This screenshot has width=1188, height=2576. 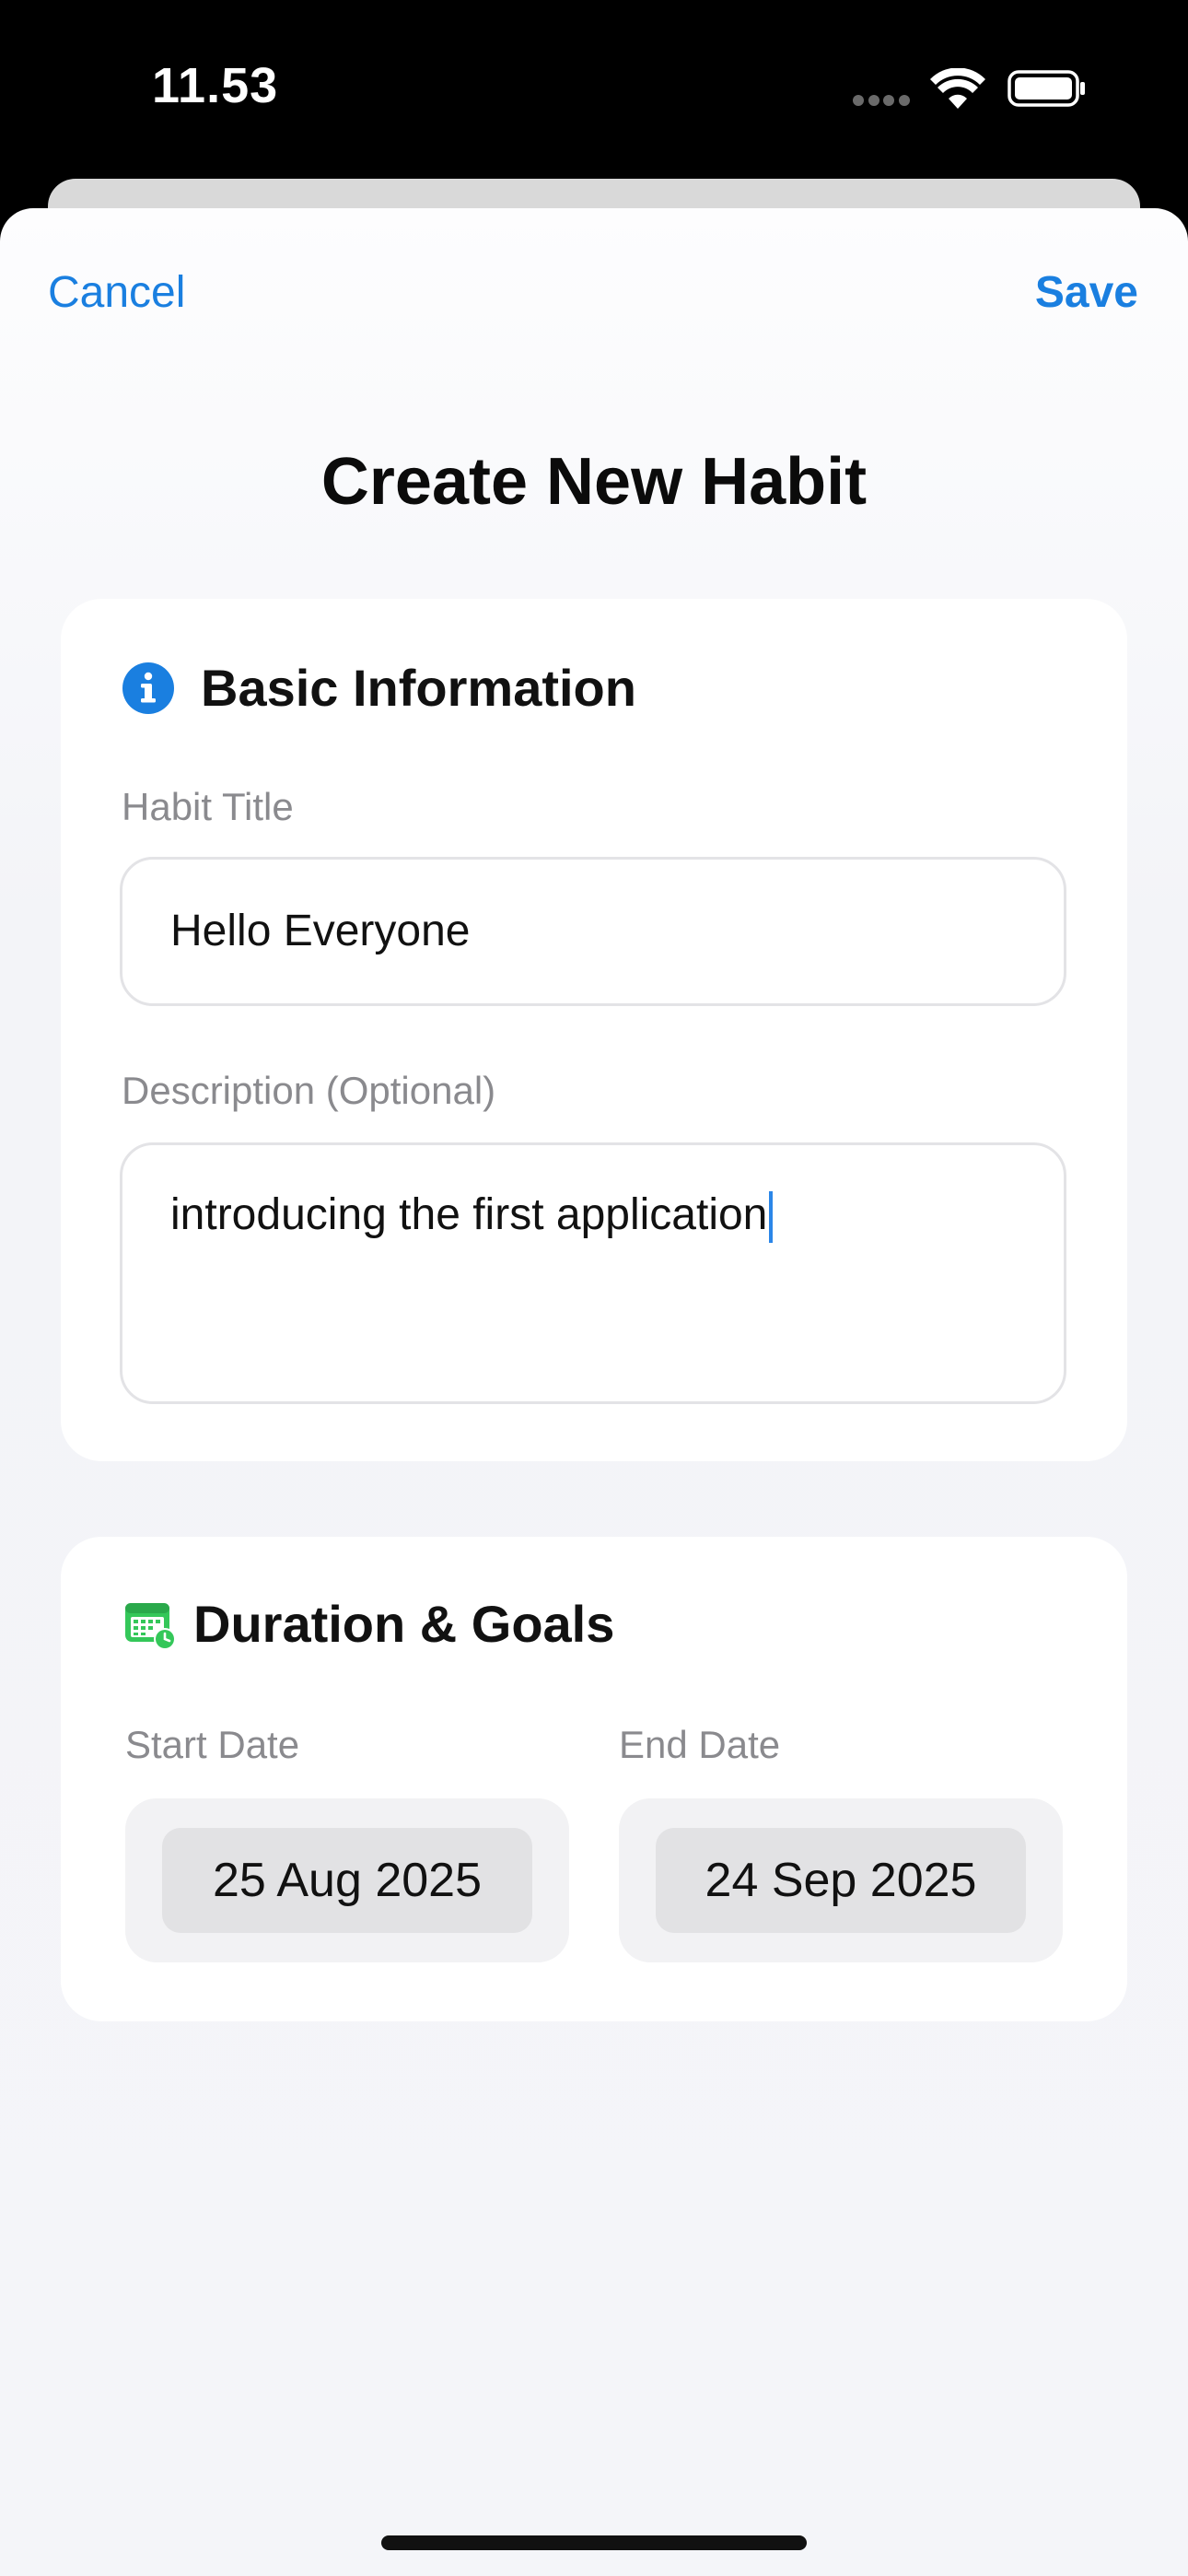 What do you see at coordinates (594, 2542) in the screenshot?
I see `home-indicator` at bounding box center [594, 2542].